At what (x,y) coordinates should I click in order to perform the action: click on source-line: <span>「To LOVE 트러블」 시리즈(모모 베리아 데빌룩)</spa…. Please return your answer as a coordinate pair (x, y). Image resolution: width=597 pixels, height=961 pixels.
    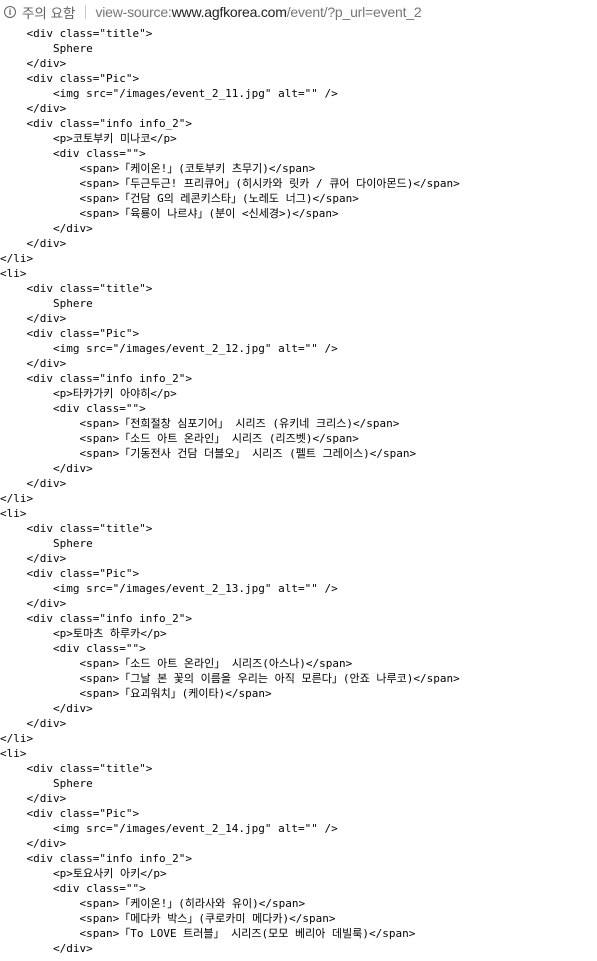
    Looking at the image, I should click on (208, 933).